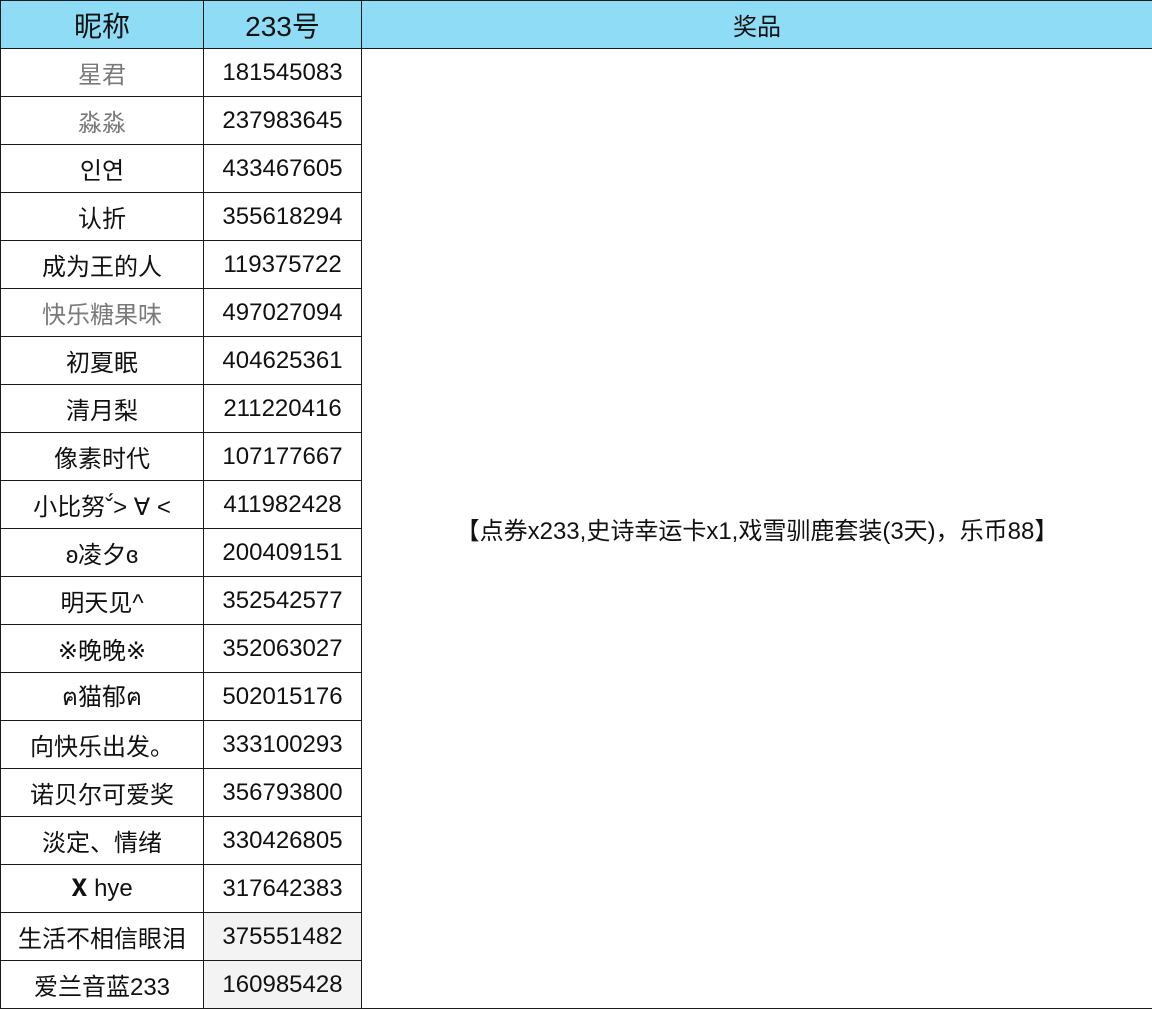 The width and height of the screenshot is (1152, 1010). Describe the element at coordinates (102, 552) in the screenshot. I see `nickname-cell: ʚ凌夕ɞ` at that location.